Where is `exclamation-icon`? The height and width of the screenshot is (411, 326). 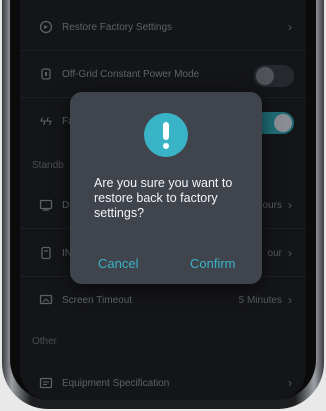 exclamation-icon is located at coordinates (166, 135).